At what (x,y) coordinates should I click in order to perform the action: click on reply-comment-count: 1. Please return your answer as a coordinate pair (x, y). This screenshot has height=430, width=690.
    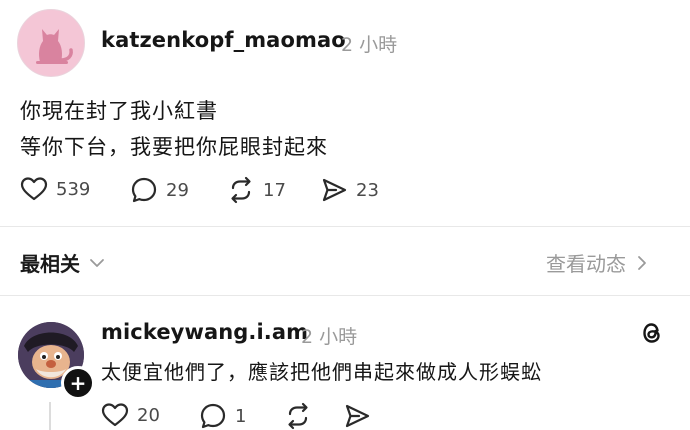
    Looking at the image, I should click on (241, 416).